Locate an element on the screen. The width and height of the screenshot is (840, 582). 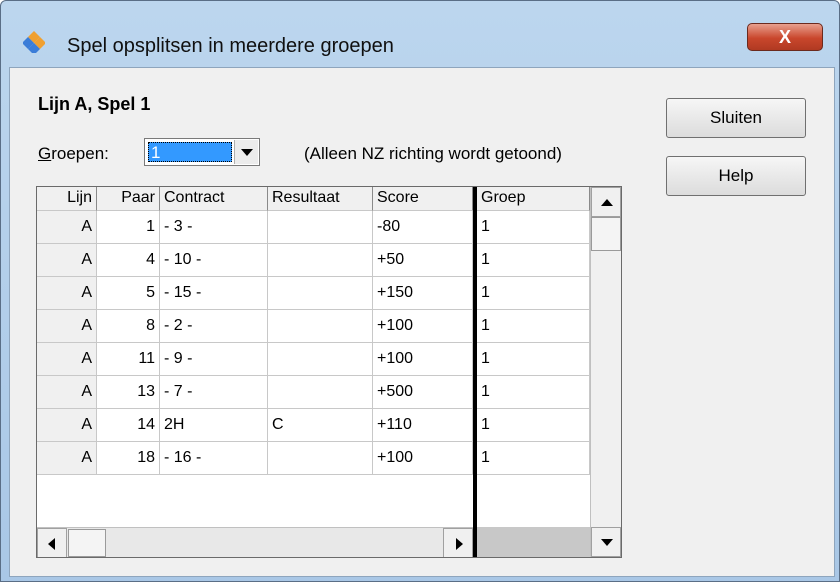
col-header-score: Score is located at coordinates (423, 199).